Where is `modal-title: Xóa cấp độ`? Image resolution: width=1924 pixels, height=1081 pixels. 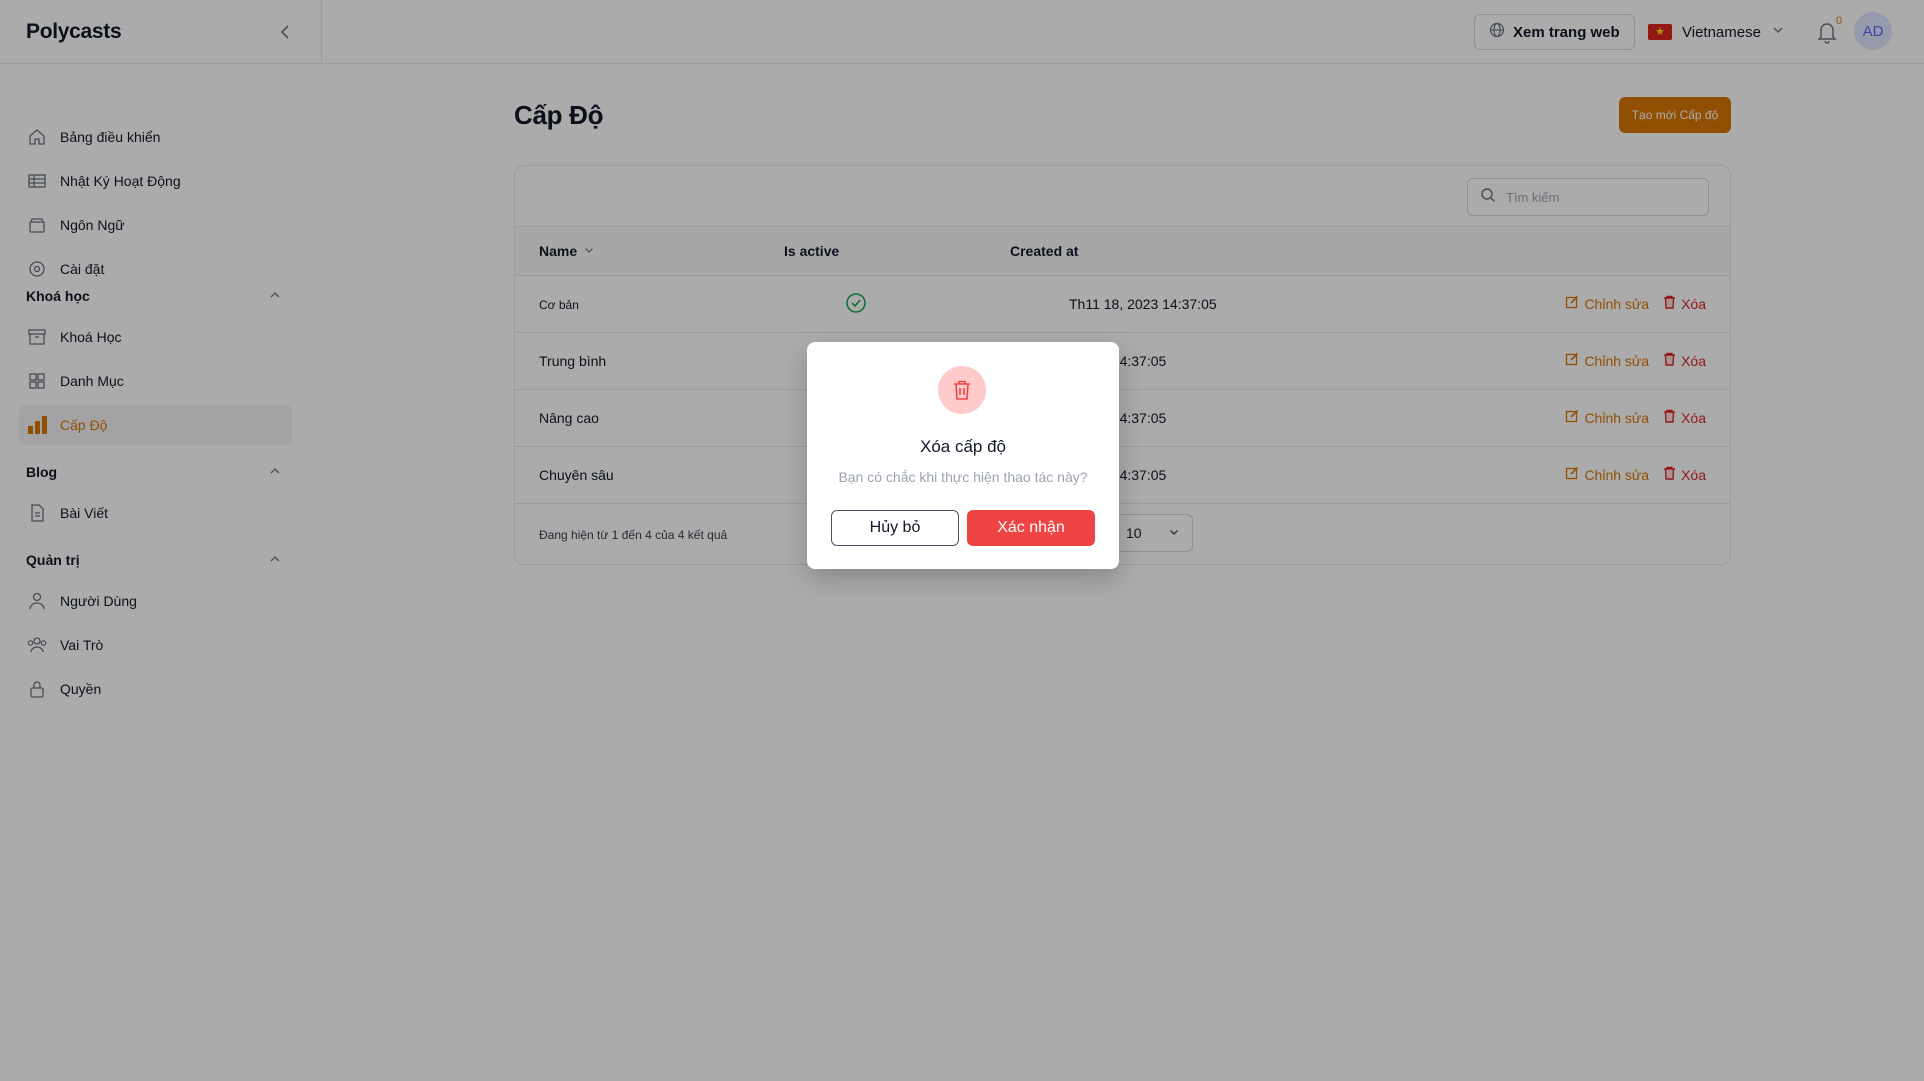 modal-title: Xóa cấp độ is located at coordinates (962, 446).